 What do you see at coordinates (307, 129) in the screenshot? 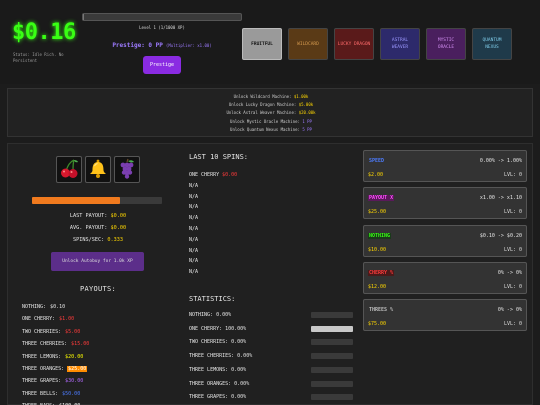
I see `unlock-cost: 5 PP` at bounding box center [307, 129].